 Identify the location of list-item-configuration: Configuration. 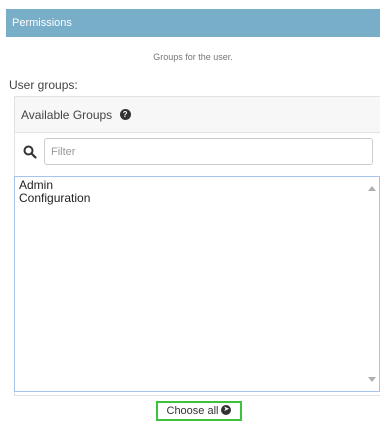
(197, 198).